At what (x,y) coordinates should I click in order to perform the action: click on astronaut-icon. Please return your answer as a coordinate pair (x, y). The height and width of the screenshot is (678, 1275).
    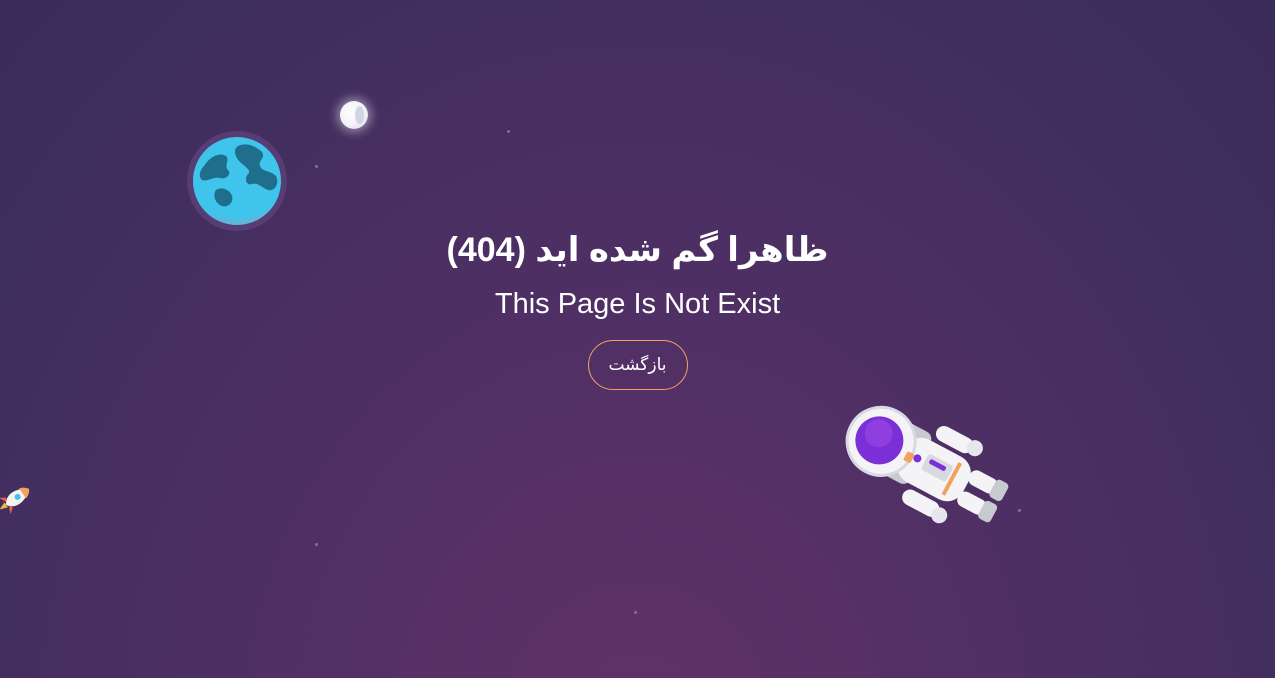
    Looking at the image, I should click on (927, 464).